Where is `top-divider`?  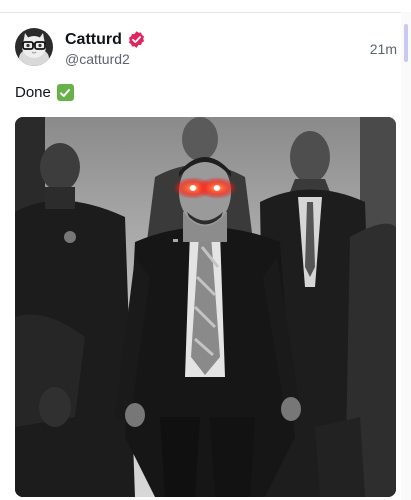 top-divider is located at coordinates (202, 12).